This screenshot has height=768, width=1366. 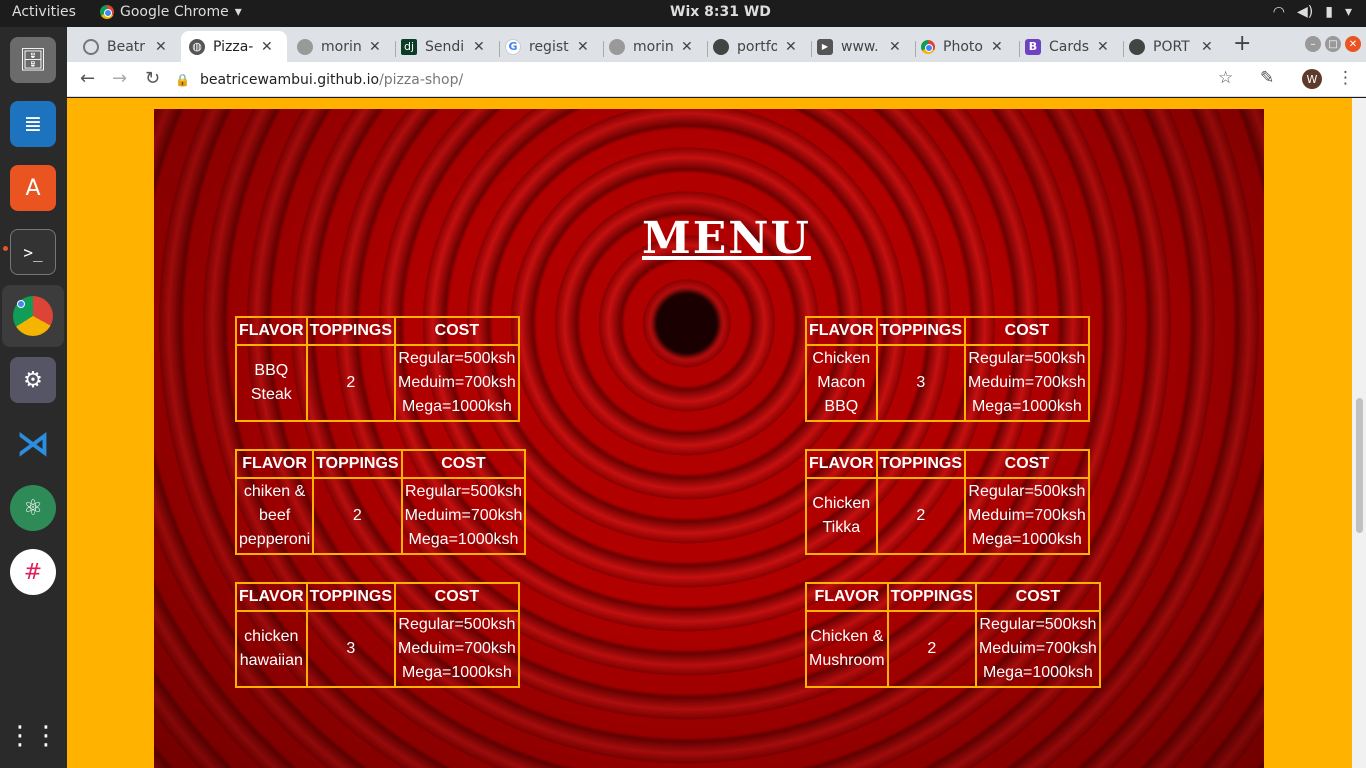 What do you see at coordinates (841, 406) in the screenshot?
I see `flavor-line: BBQ` at bounding box center [841, 406].